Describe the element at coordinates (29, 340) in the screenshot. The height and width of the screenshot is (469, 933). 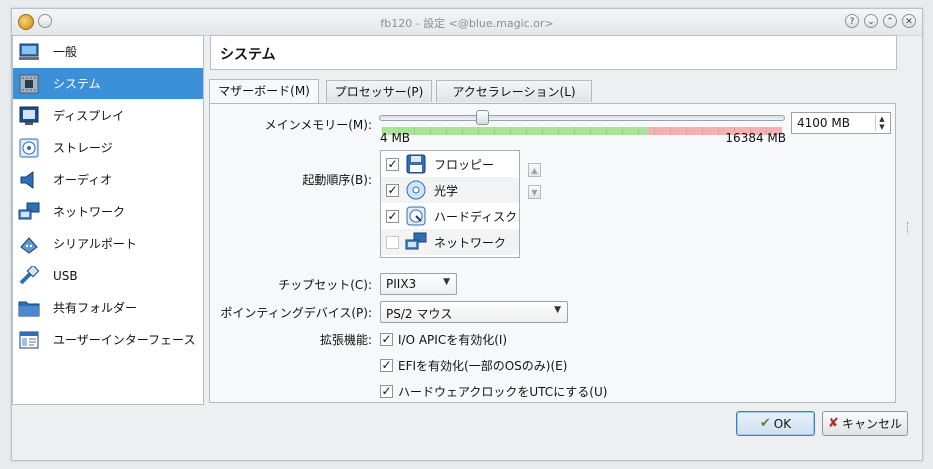
I see `ui-window-icon` at that location.